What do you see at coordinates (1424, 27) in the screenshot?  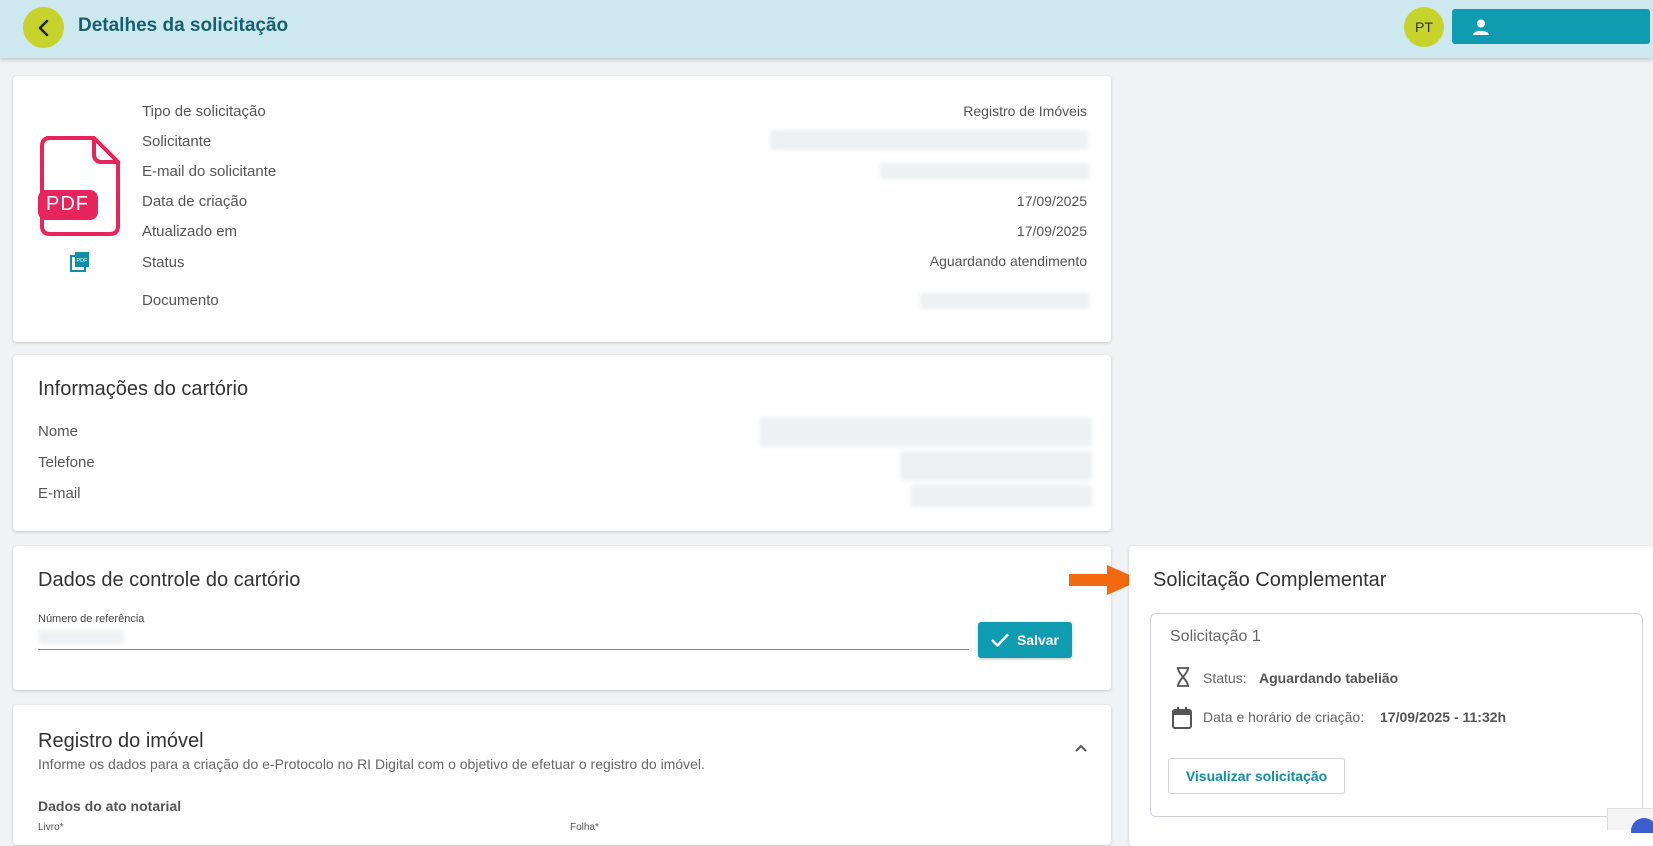 I see `avatar: PT` at bounding box center [1424, 27].